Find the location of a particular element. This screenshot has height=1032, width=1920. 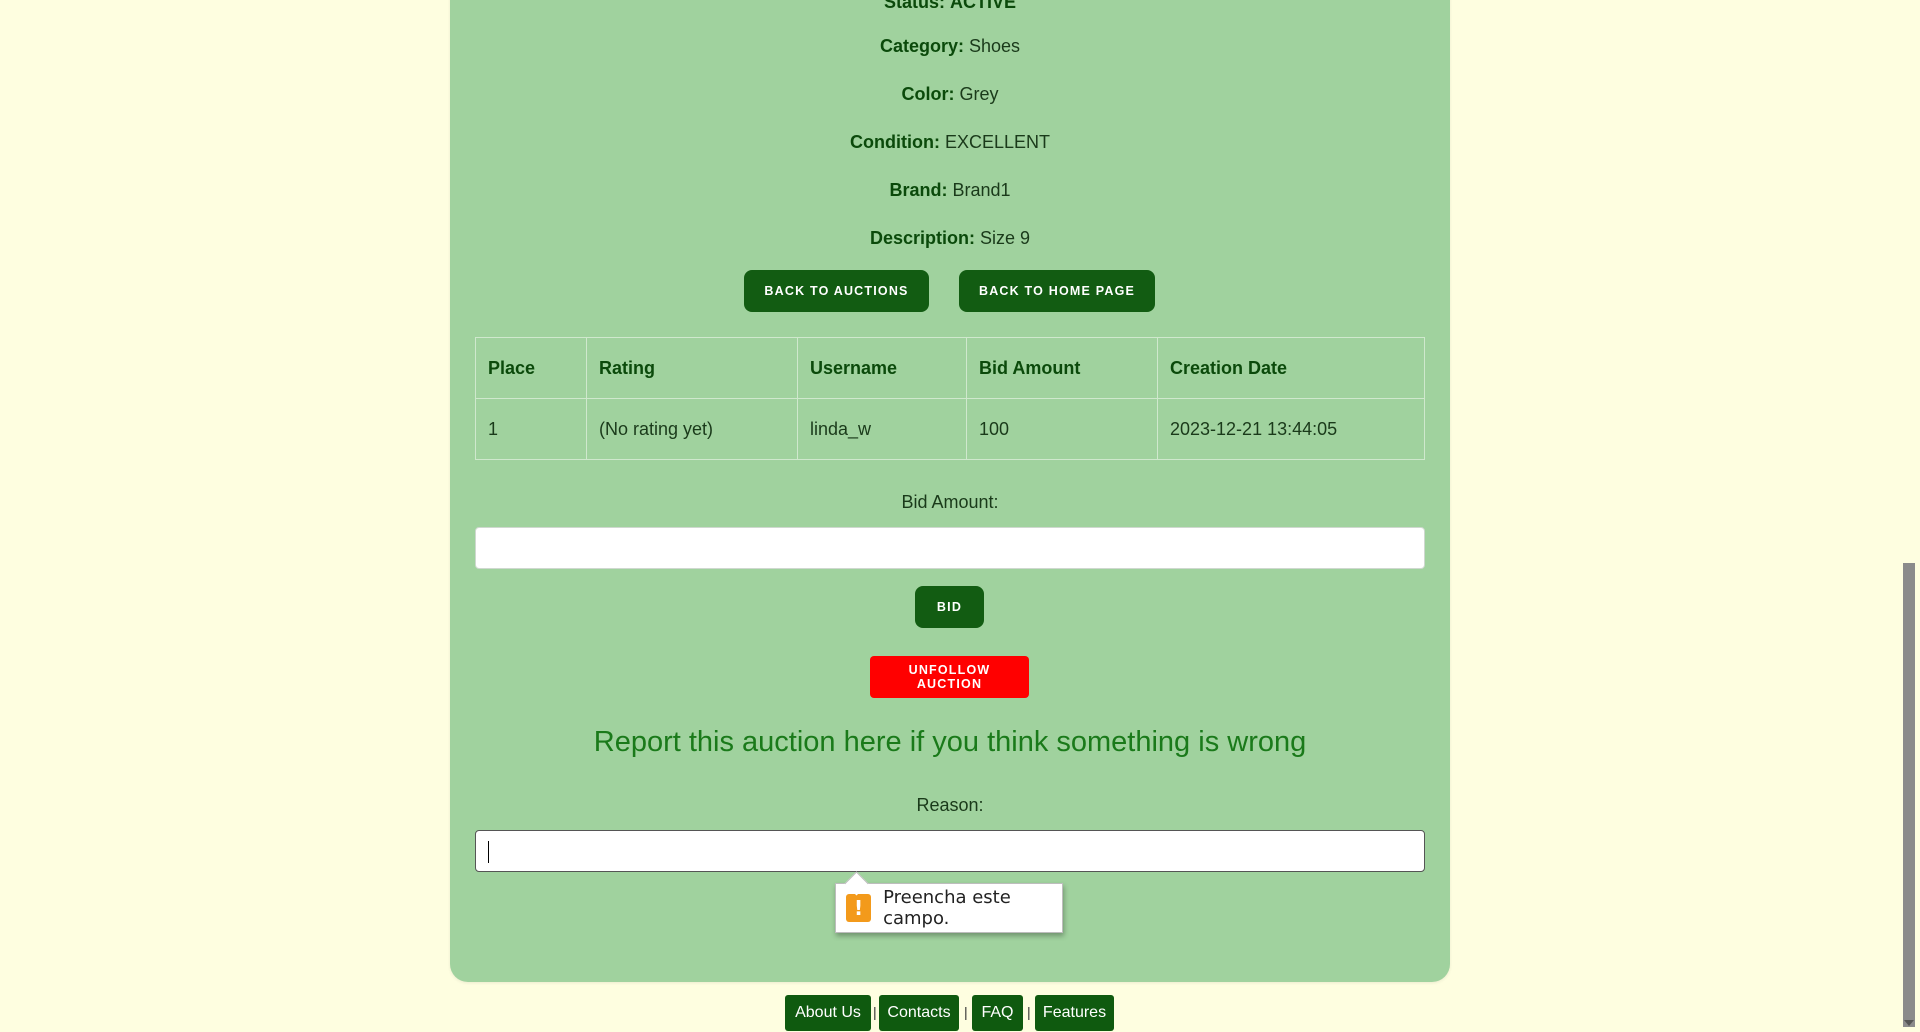

unfollow-auction-button: Unfollow Auction is located at coordinates (949, 677).